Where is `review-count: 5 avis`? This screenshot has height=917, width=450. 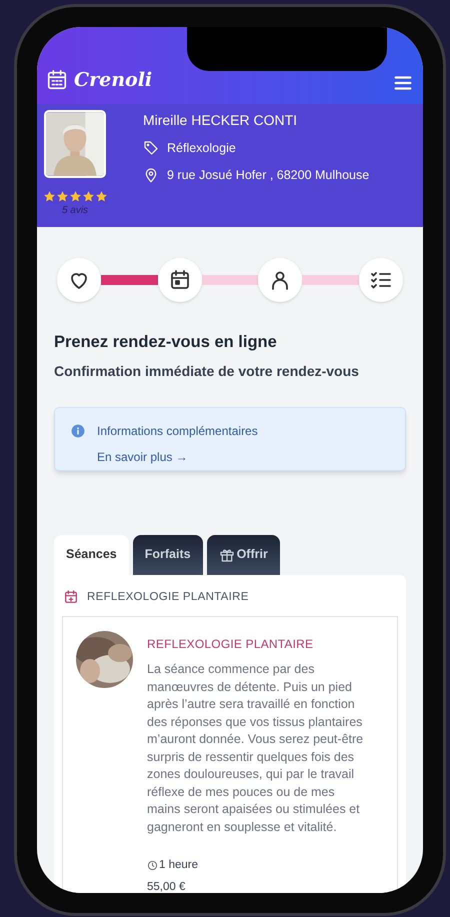
review-count: 5 avis is located at coordinates (75, 211).